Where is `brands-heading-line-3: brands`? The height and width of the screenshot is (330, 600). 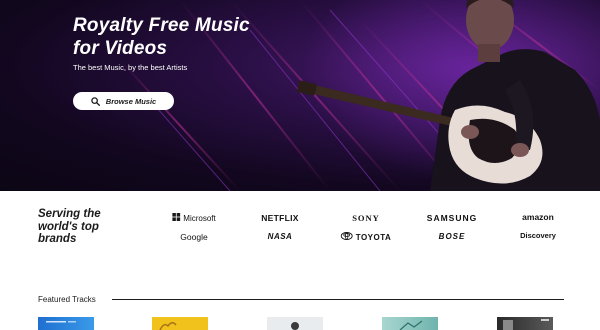 brands-heading-line-3: brands is located at coordinates (57, 239).